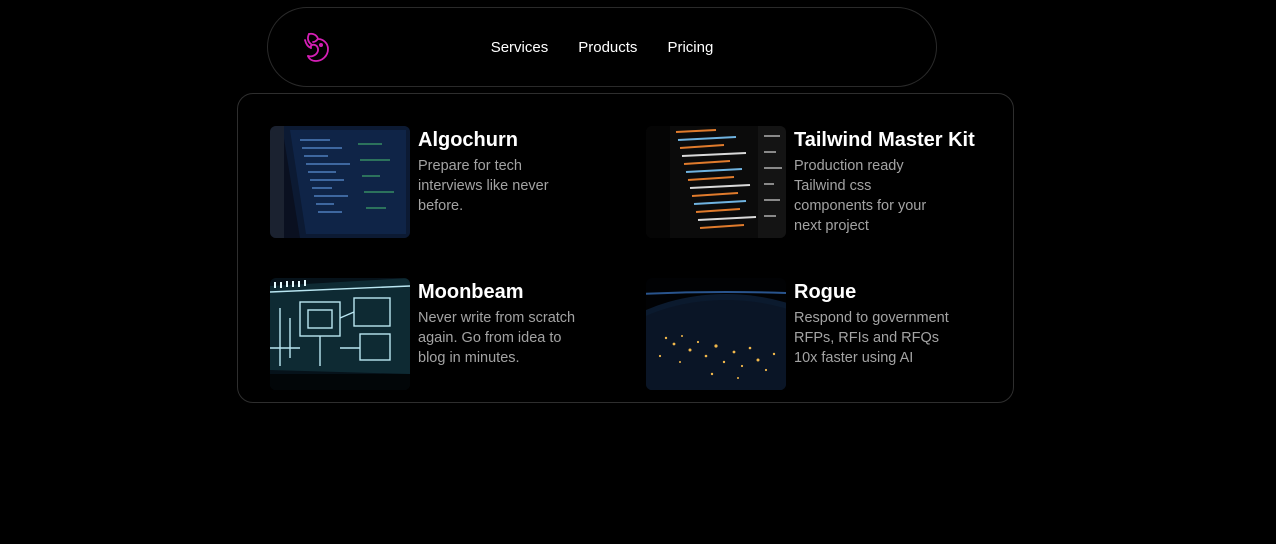  Describe the element at coordinates (520, 47) in the screenshot. I see `nav-link-services: Services` at that location.